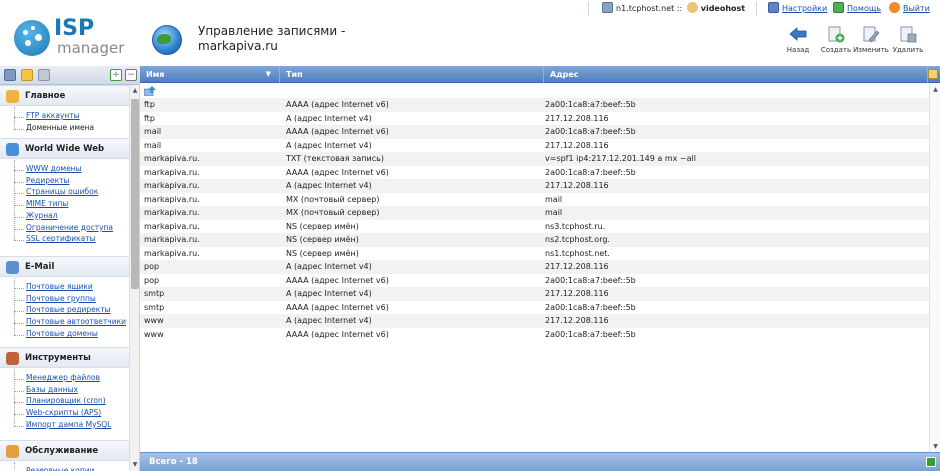 The height and width of the screenshot is (471, 940). What do you see at coordinates (54, 168) in the screenshot?
I see `sidebar-item: WWW домены` at bounding box center [54, 168].